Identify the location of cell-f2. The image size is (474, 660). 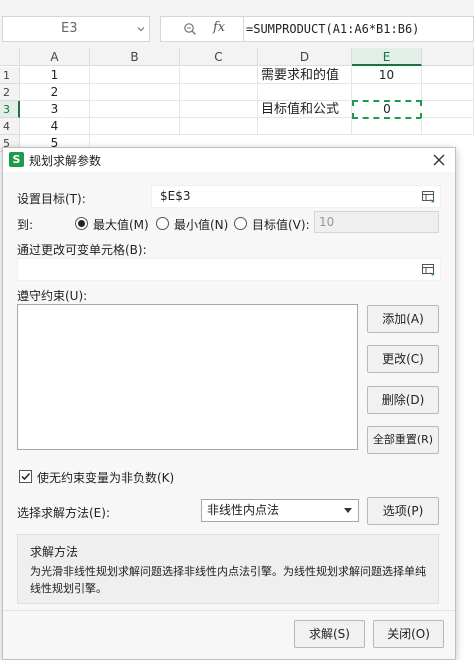
(448, 92).